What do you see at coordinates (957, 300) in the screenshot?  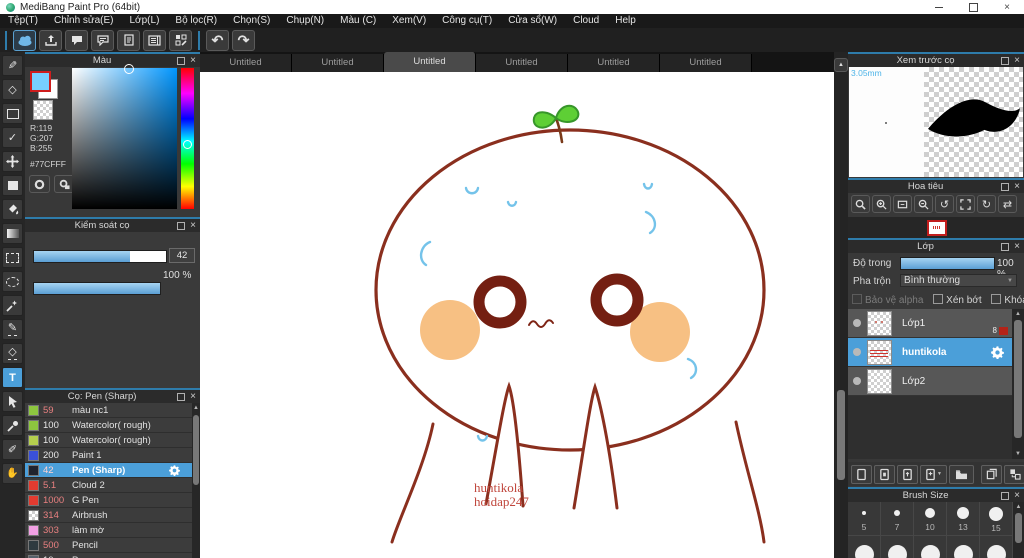 I see `clipping-checkbox: Xén bớt` at bounding box center [957, 300].